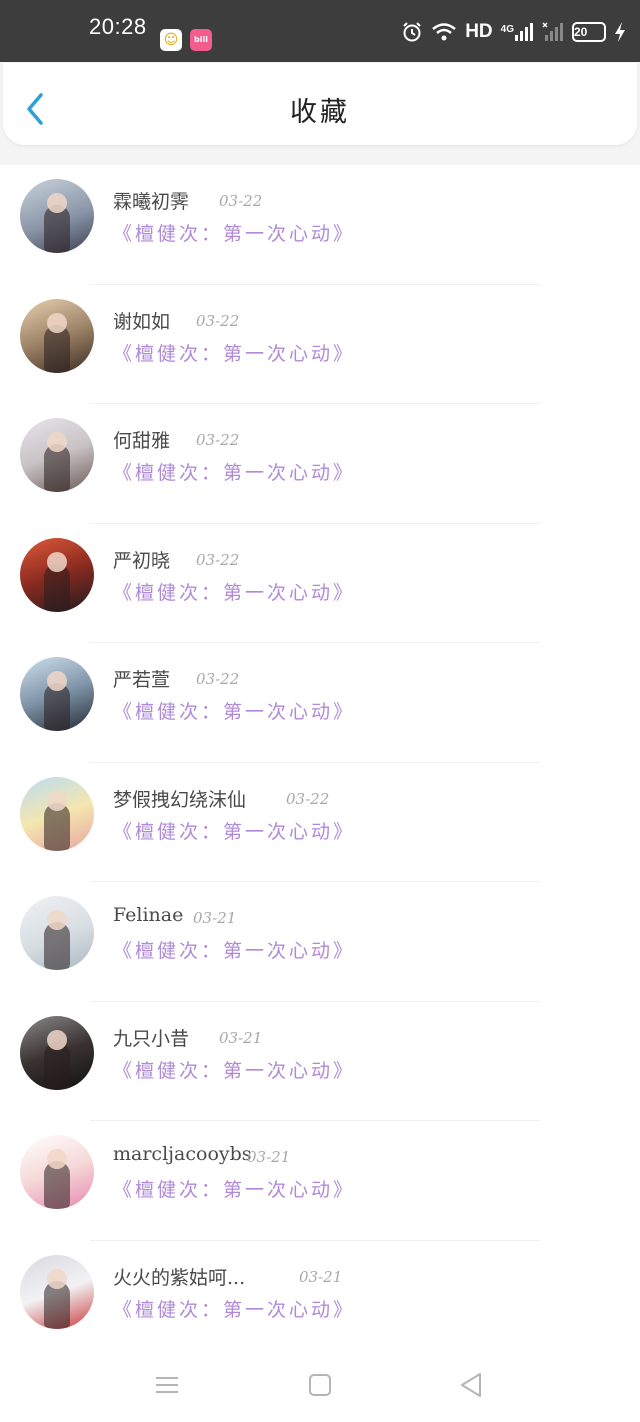 This screenshot has height=1422, width=640. I want to click on favorite-item: 谢如如 03-22 《檀健次：第一次心动》, so click(320, 344).